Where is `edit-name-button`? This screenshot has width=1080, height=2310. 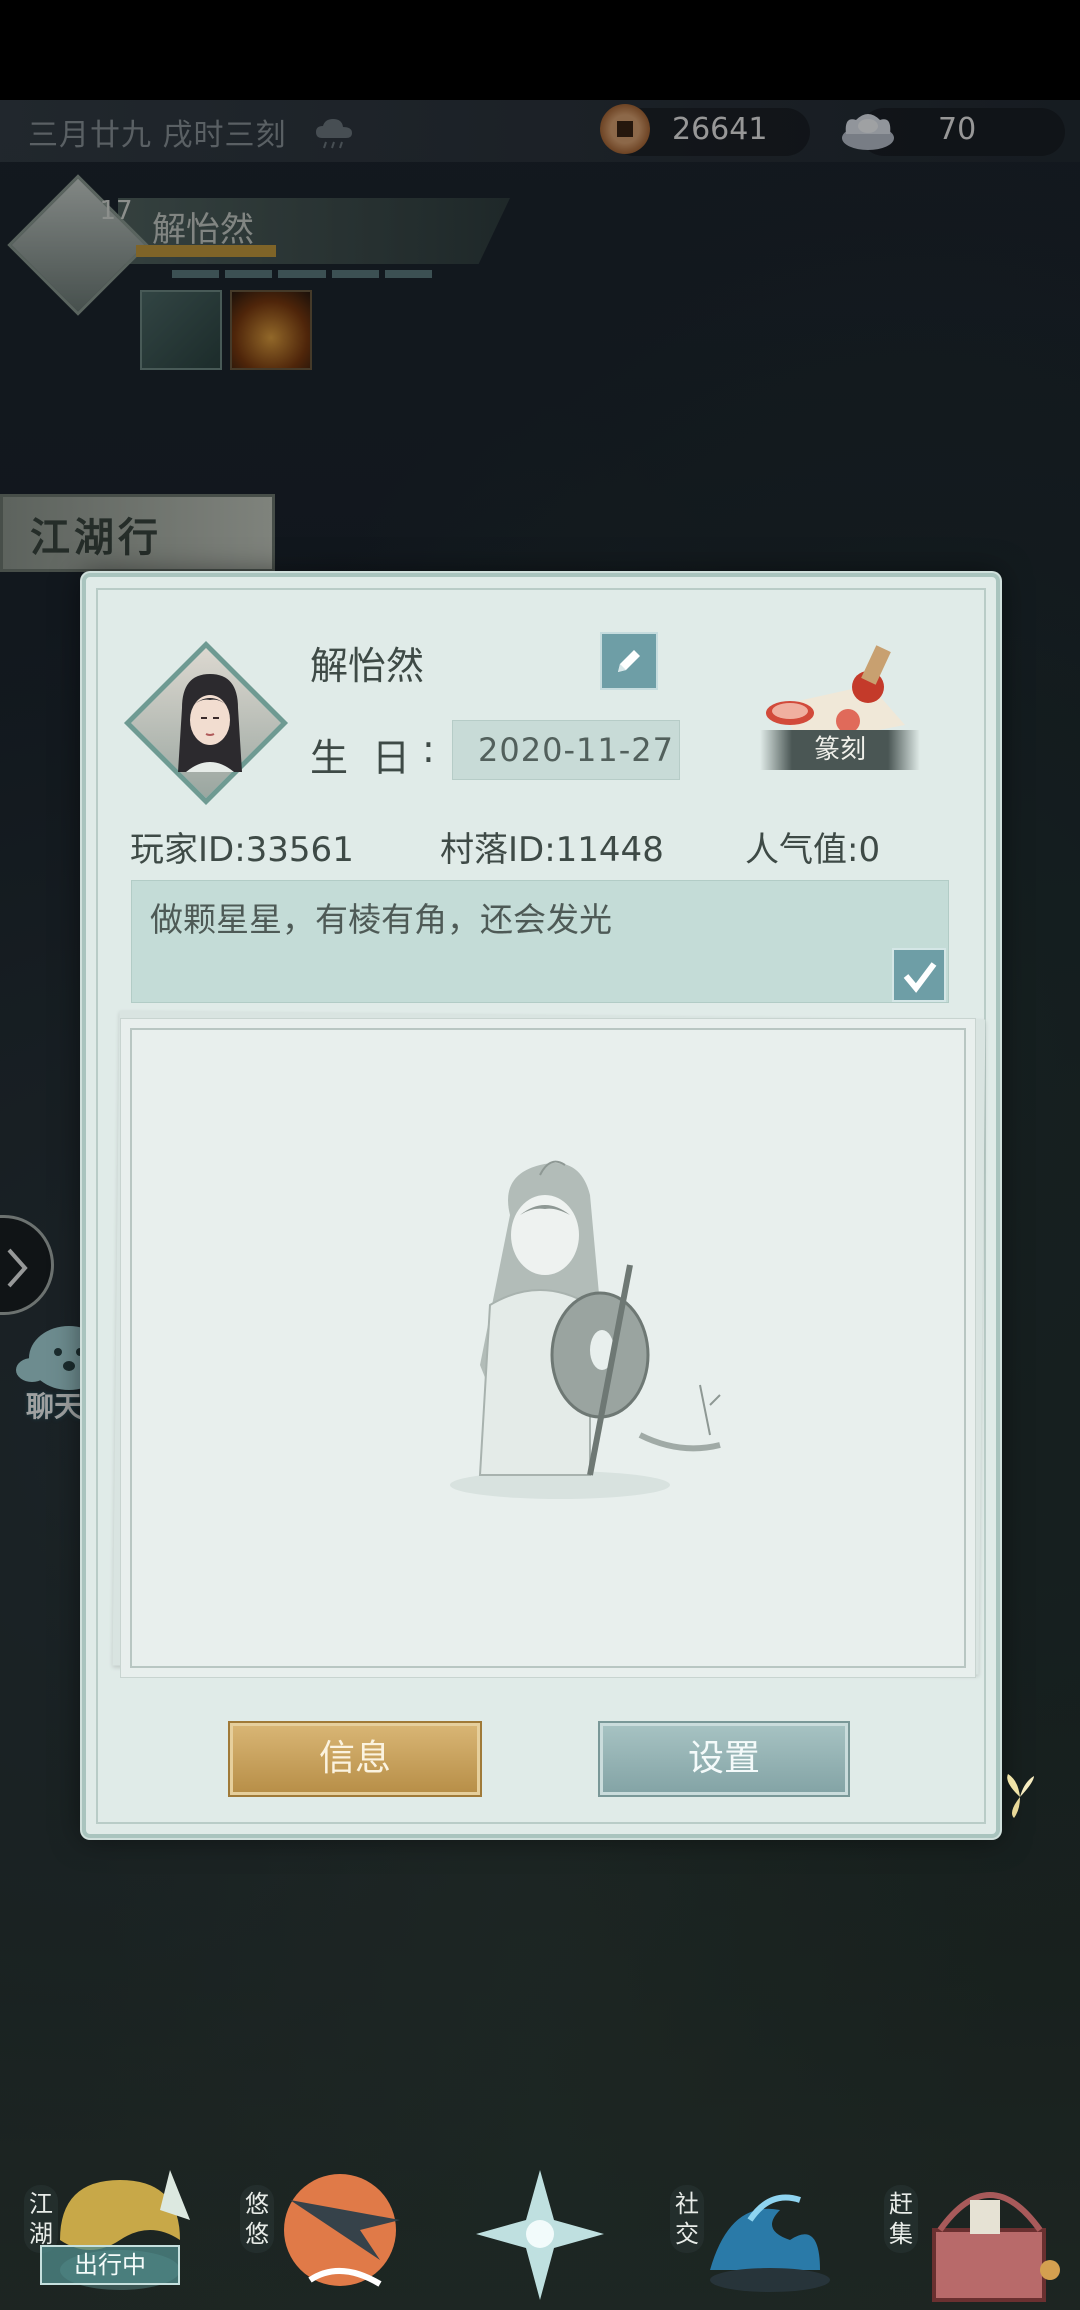 edit-name-button is located at coordinates (629, 661).